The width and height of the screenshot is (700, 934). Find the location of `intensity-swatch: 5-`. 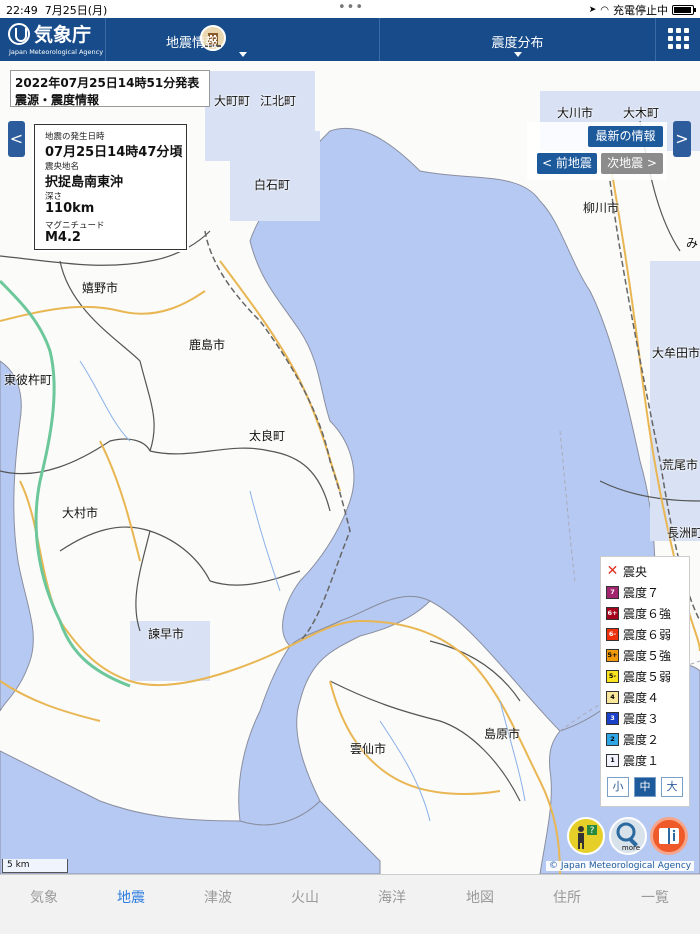

intensity-swatch: 5- is located at coordinates (612, 676).